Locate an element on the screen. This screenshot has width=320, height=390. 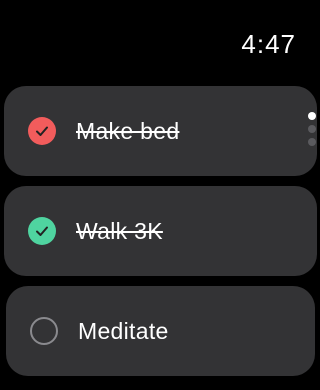
page-indicator is located at coordinates (312, 131).